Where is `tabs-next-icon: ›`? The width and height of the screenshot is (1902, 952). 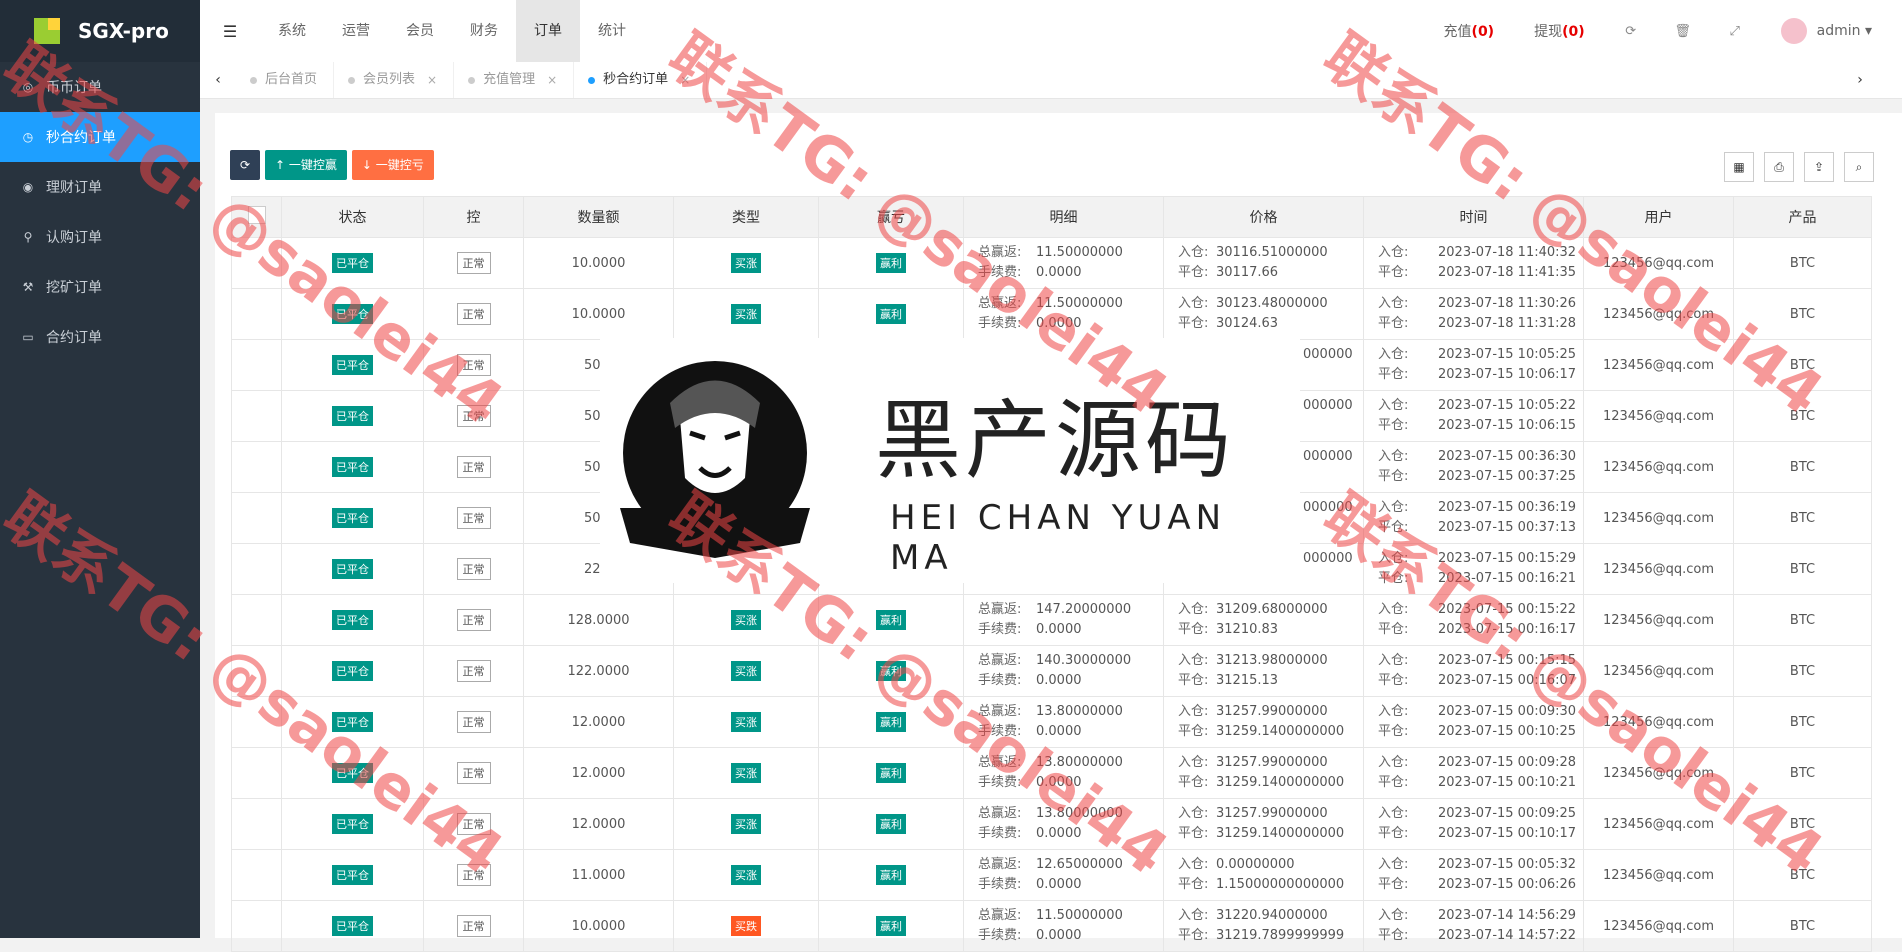
tabs-next-icon: › is located at coordinates (1860, 80).